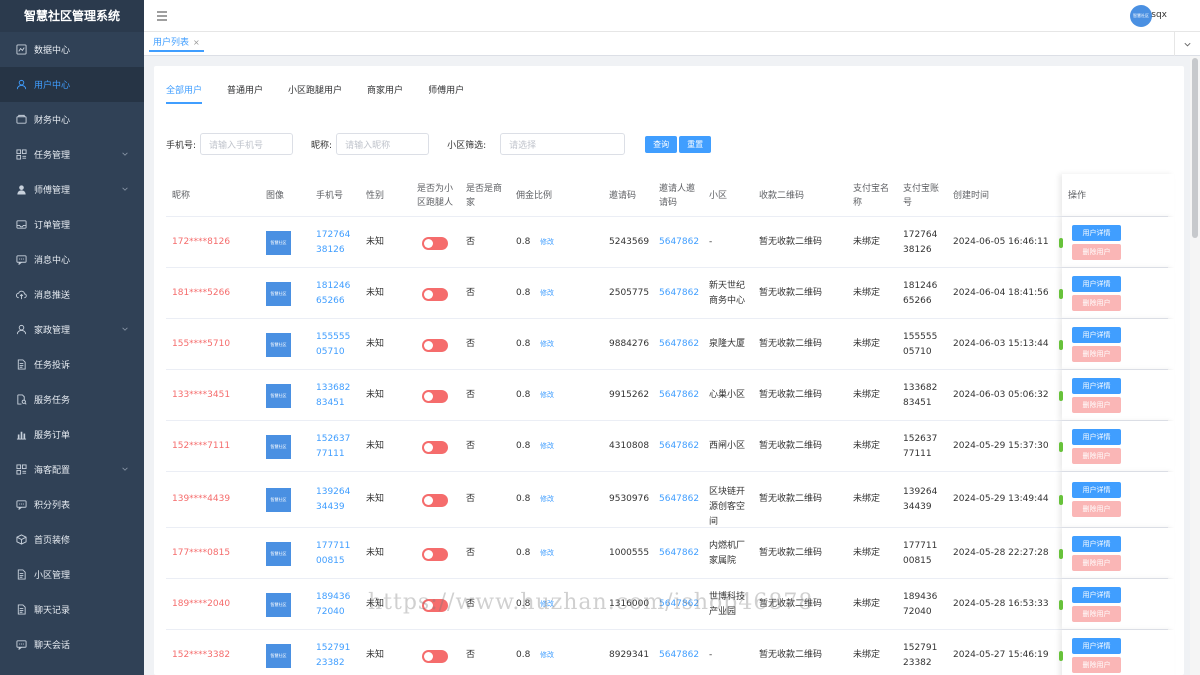  What do you see at coordinates (1001, 241) in the screenshot?
I see `created-time-cell: 2024-06-05 16:46:11` at bounding box center [1001, 241].